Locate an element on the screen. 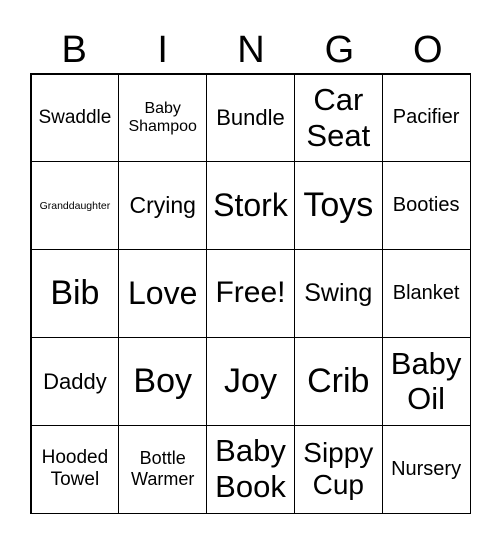 The height and width of the screenshot is (544, 500). bingo-cell: Swing is located at coordinates (338, 293).